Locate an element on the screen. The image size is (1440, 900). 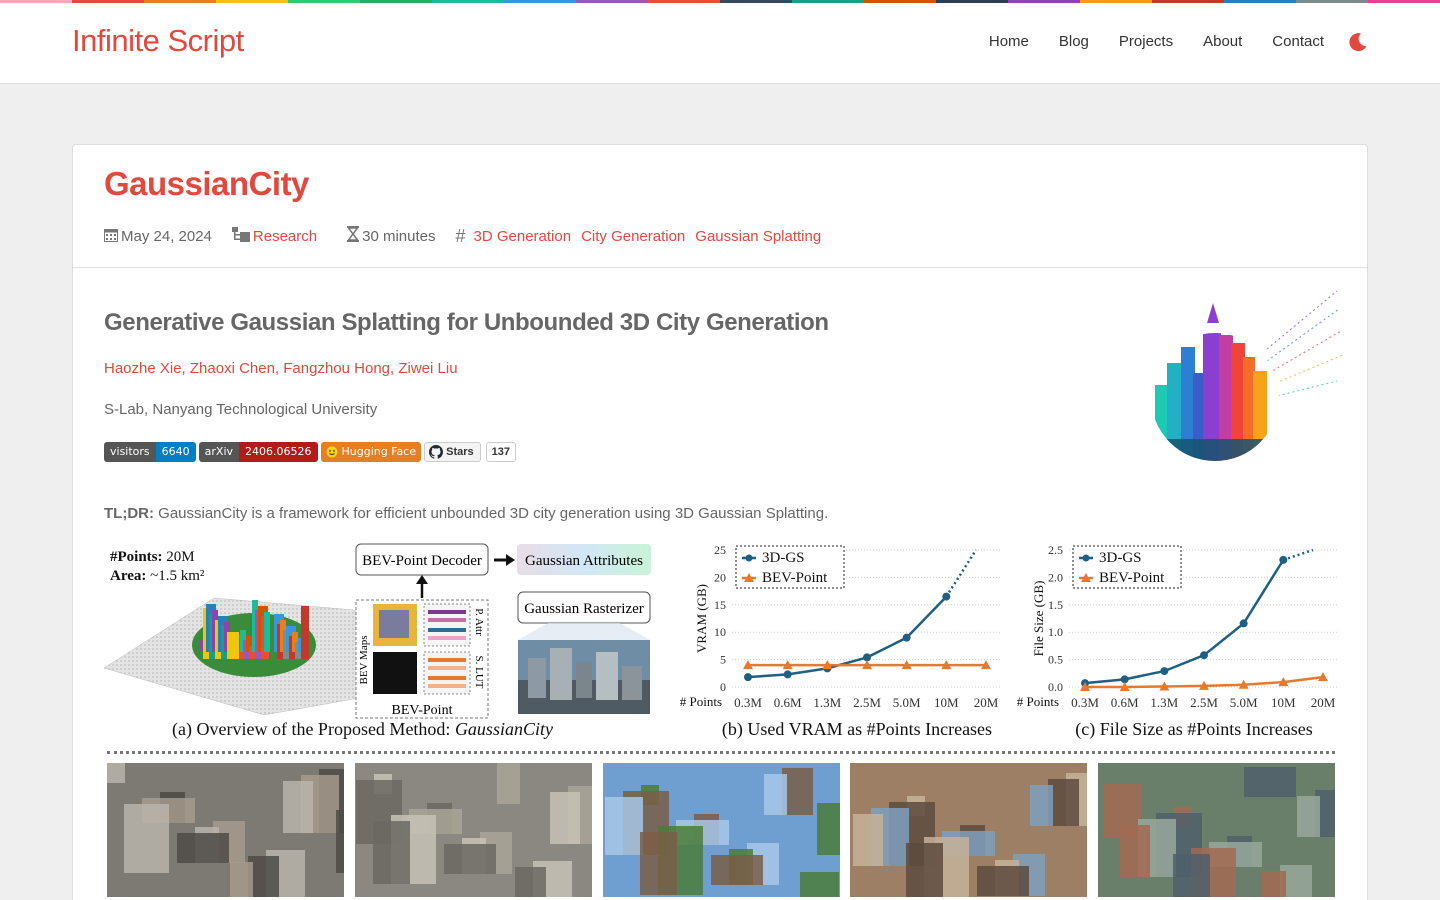
rasterizer-box: Gaussian Rasterizer is located at coordinates (584, 615).